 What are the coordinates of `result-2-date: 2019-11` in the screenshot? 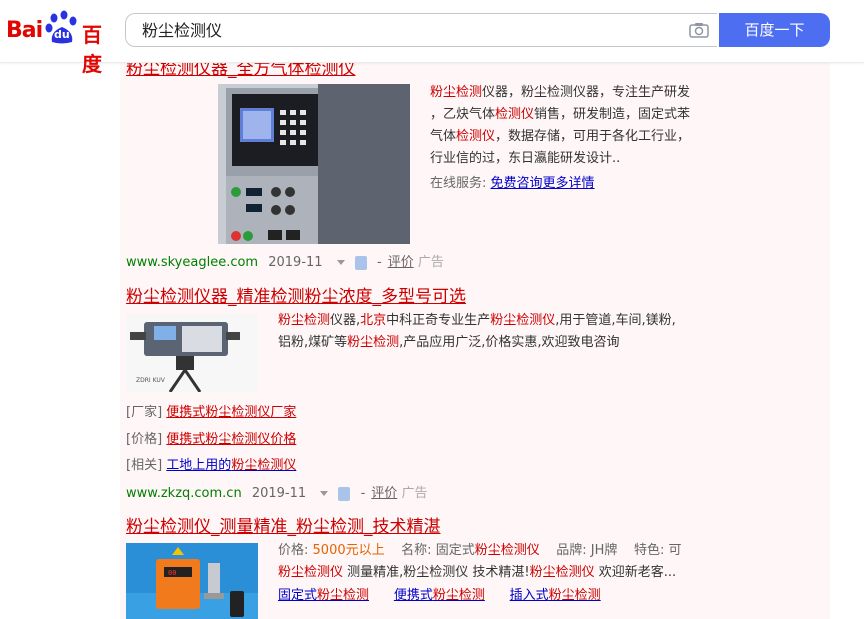 It's located at (279, 493).